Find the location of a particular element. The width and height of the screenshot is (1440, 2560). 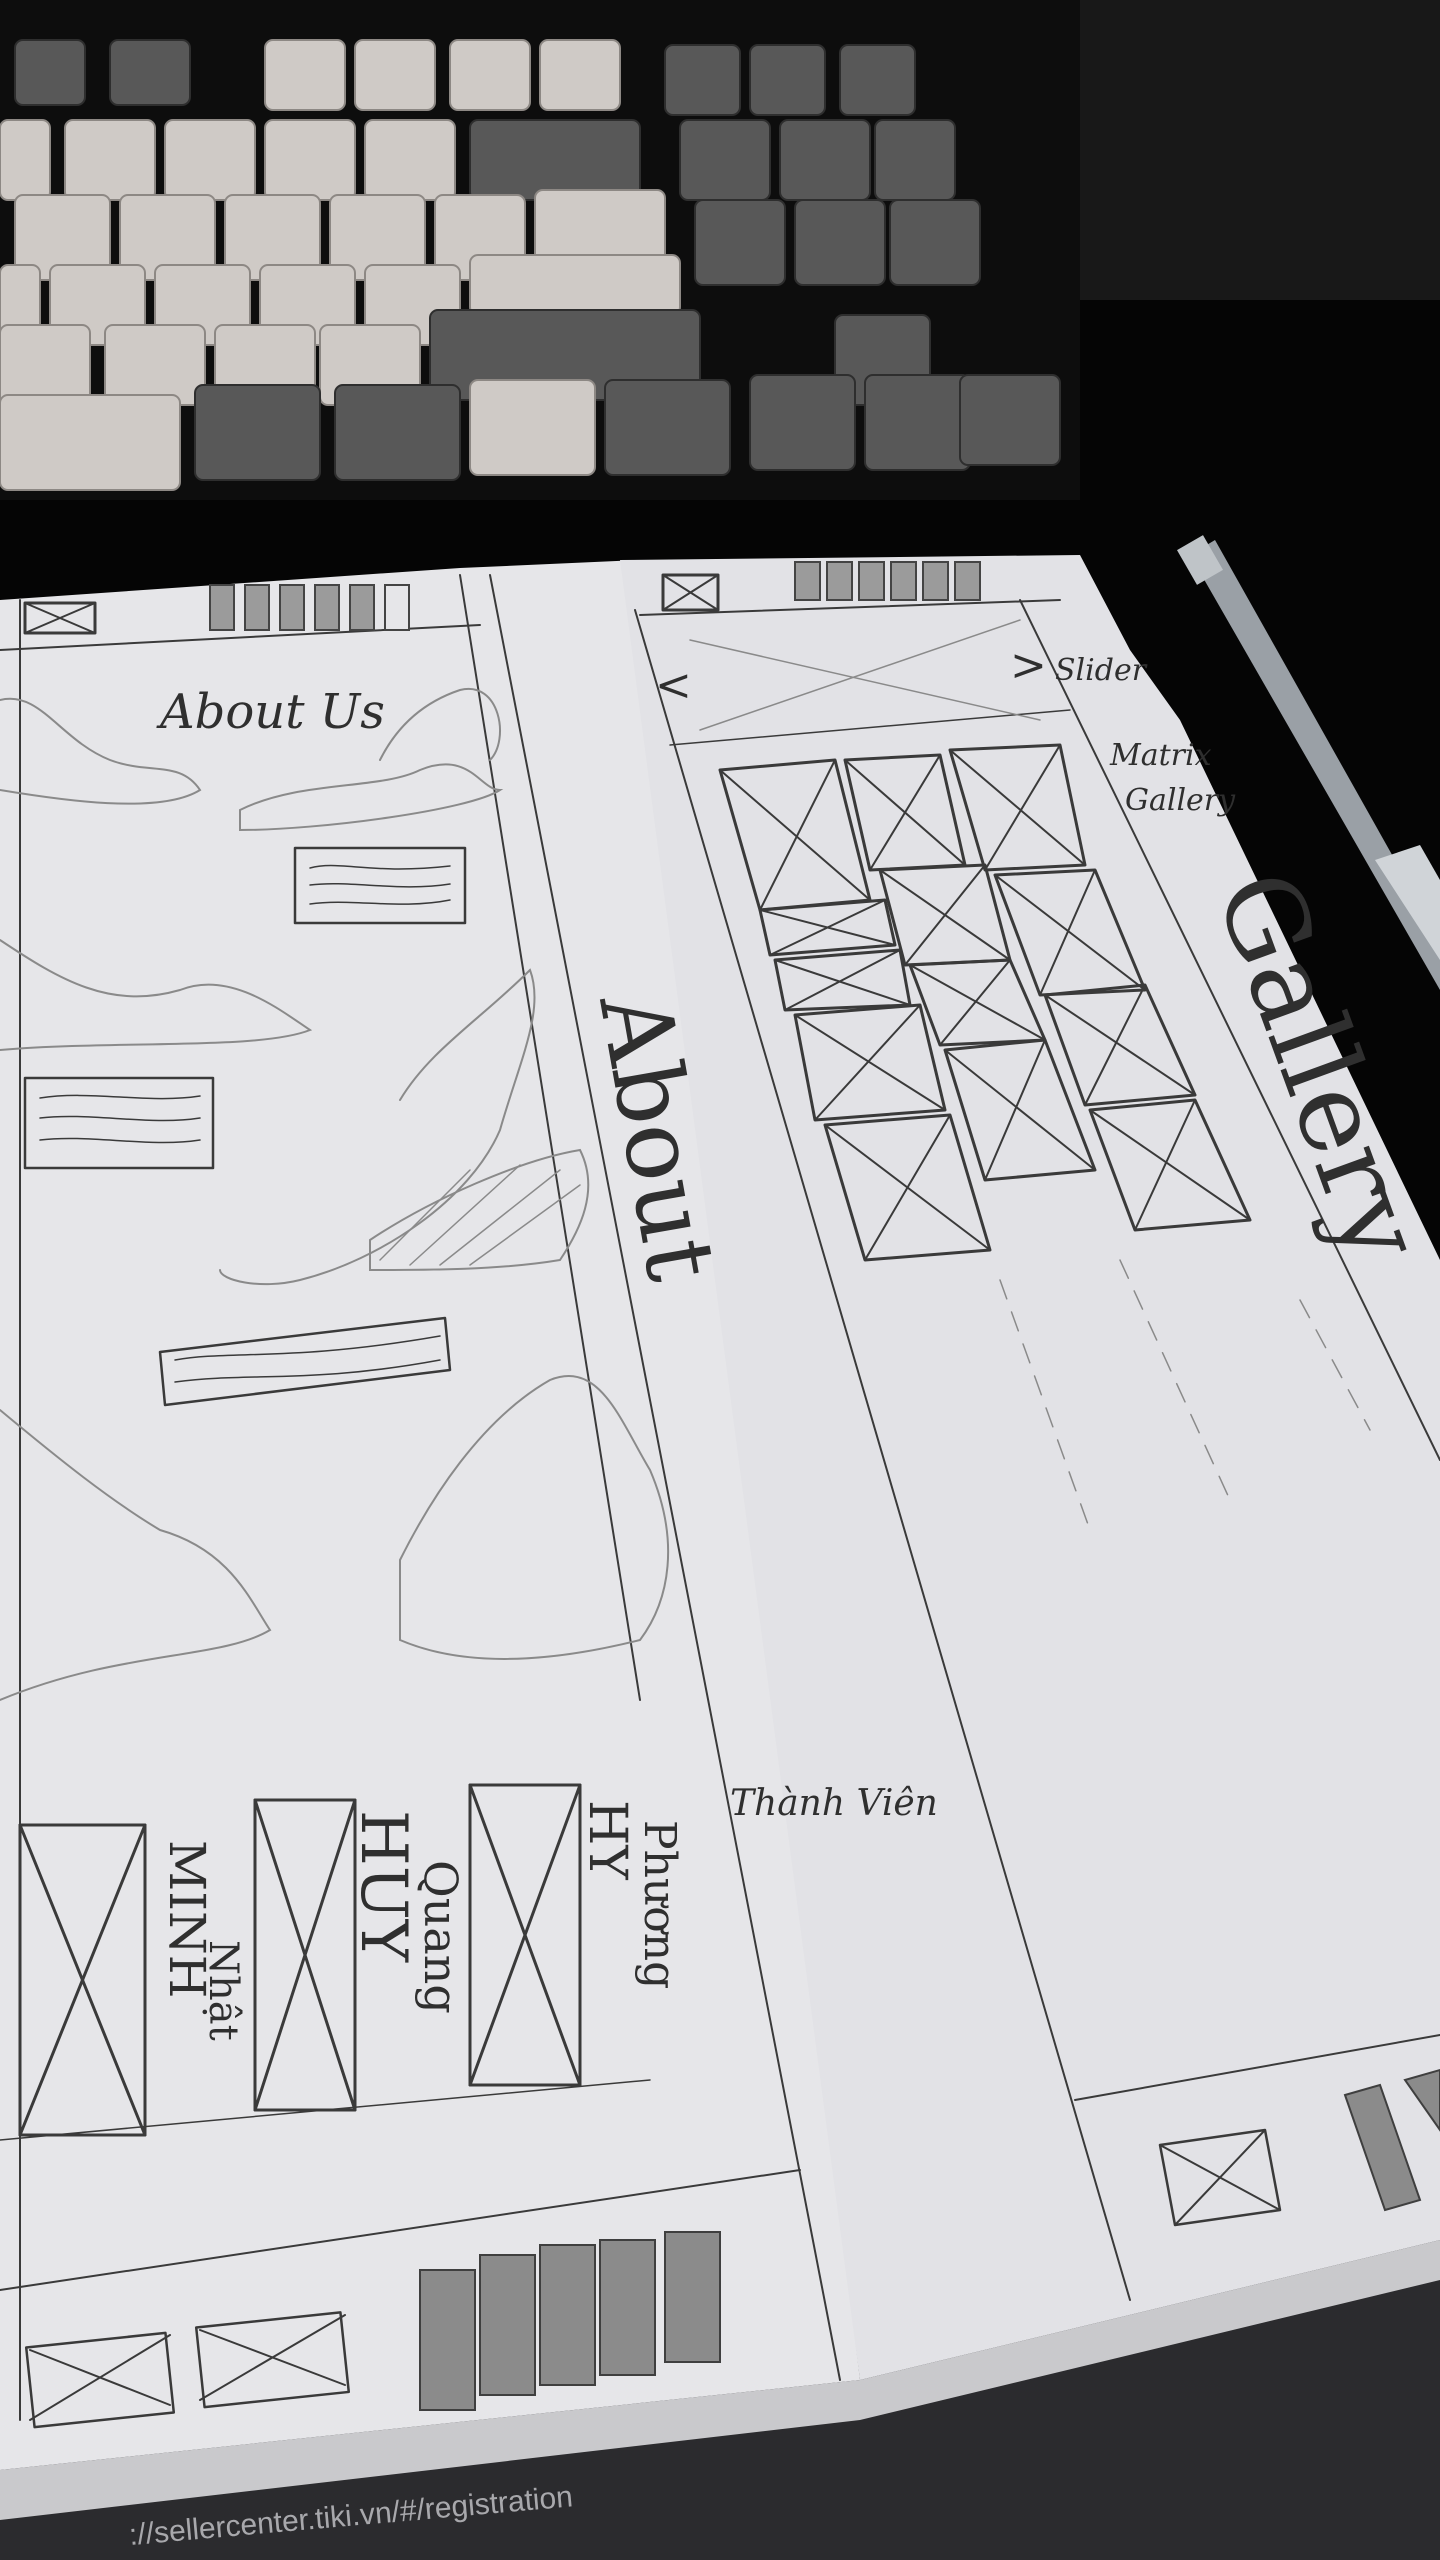

member-1-surname: Nhật is located at coordinates (223, 1990).